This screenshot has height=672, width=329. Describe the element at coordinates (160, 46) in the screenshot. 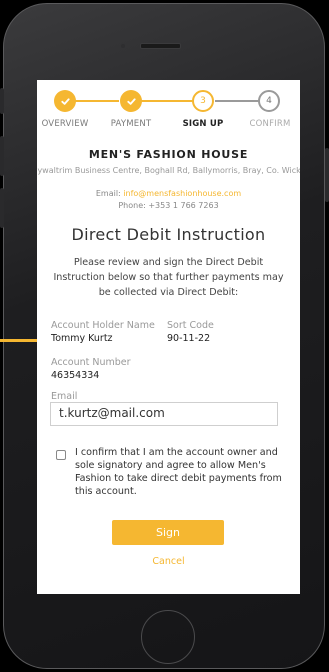

I see `earpiece-speaker` at that location.